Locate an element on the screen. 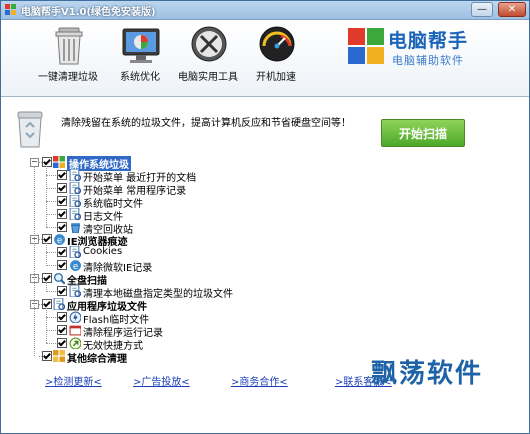 The width and height of the screenshot is (530, 434). toolbar-item-label: 系统优化 is located at coordinates (140, 77).